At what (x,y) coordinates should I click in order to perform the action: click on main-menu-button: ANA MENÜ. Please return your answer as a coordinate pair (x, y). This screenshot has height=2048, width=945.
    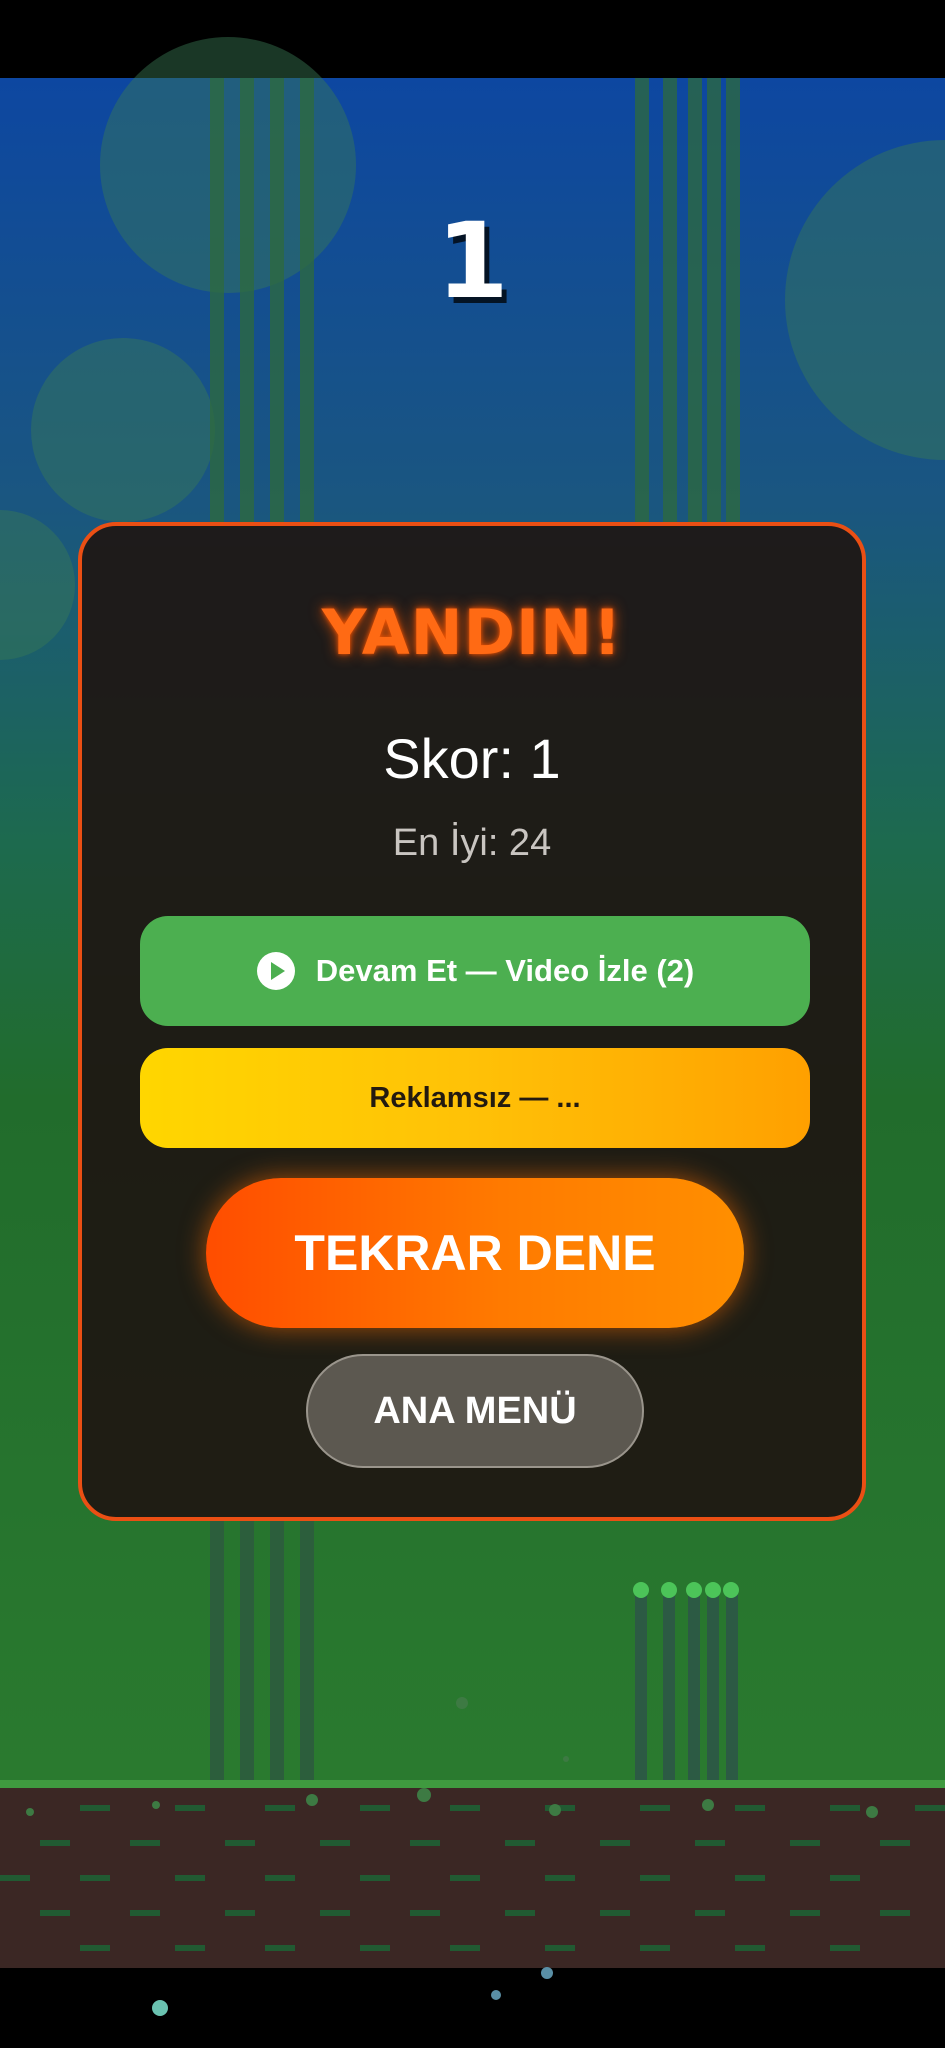
    Looking at the image, I should click on (475, 1411).